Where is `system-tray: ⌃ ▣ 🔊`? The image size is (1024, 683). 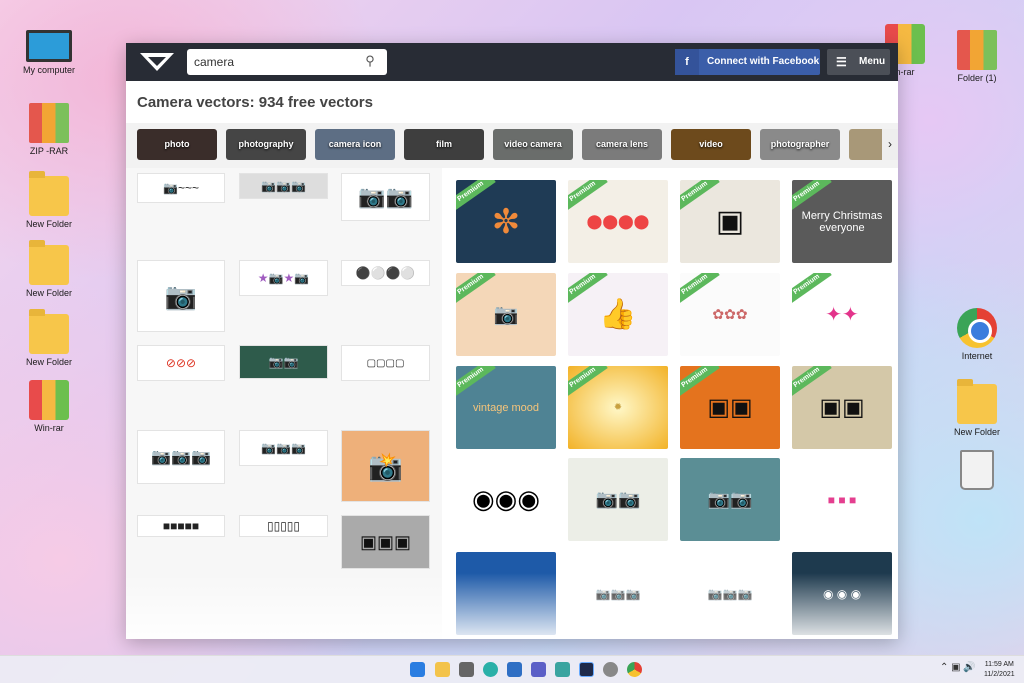 system-tray: ⌃ ▣ 🔊 is located at coordinates (958, 667).